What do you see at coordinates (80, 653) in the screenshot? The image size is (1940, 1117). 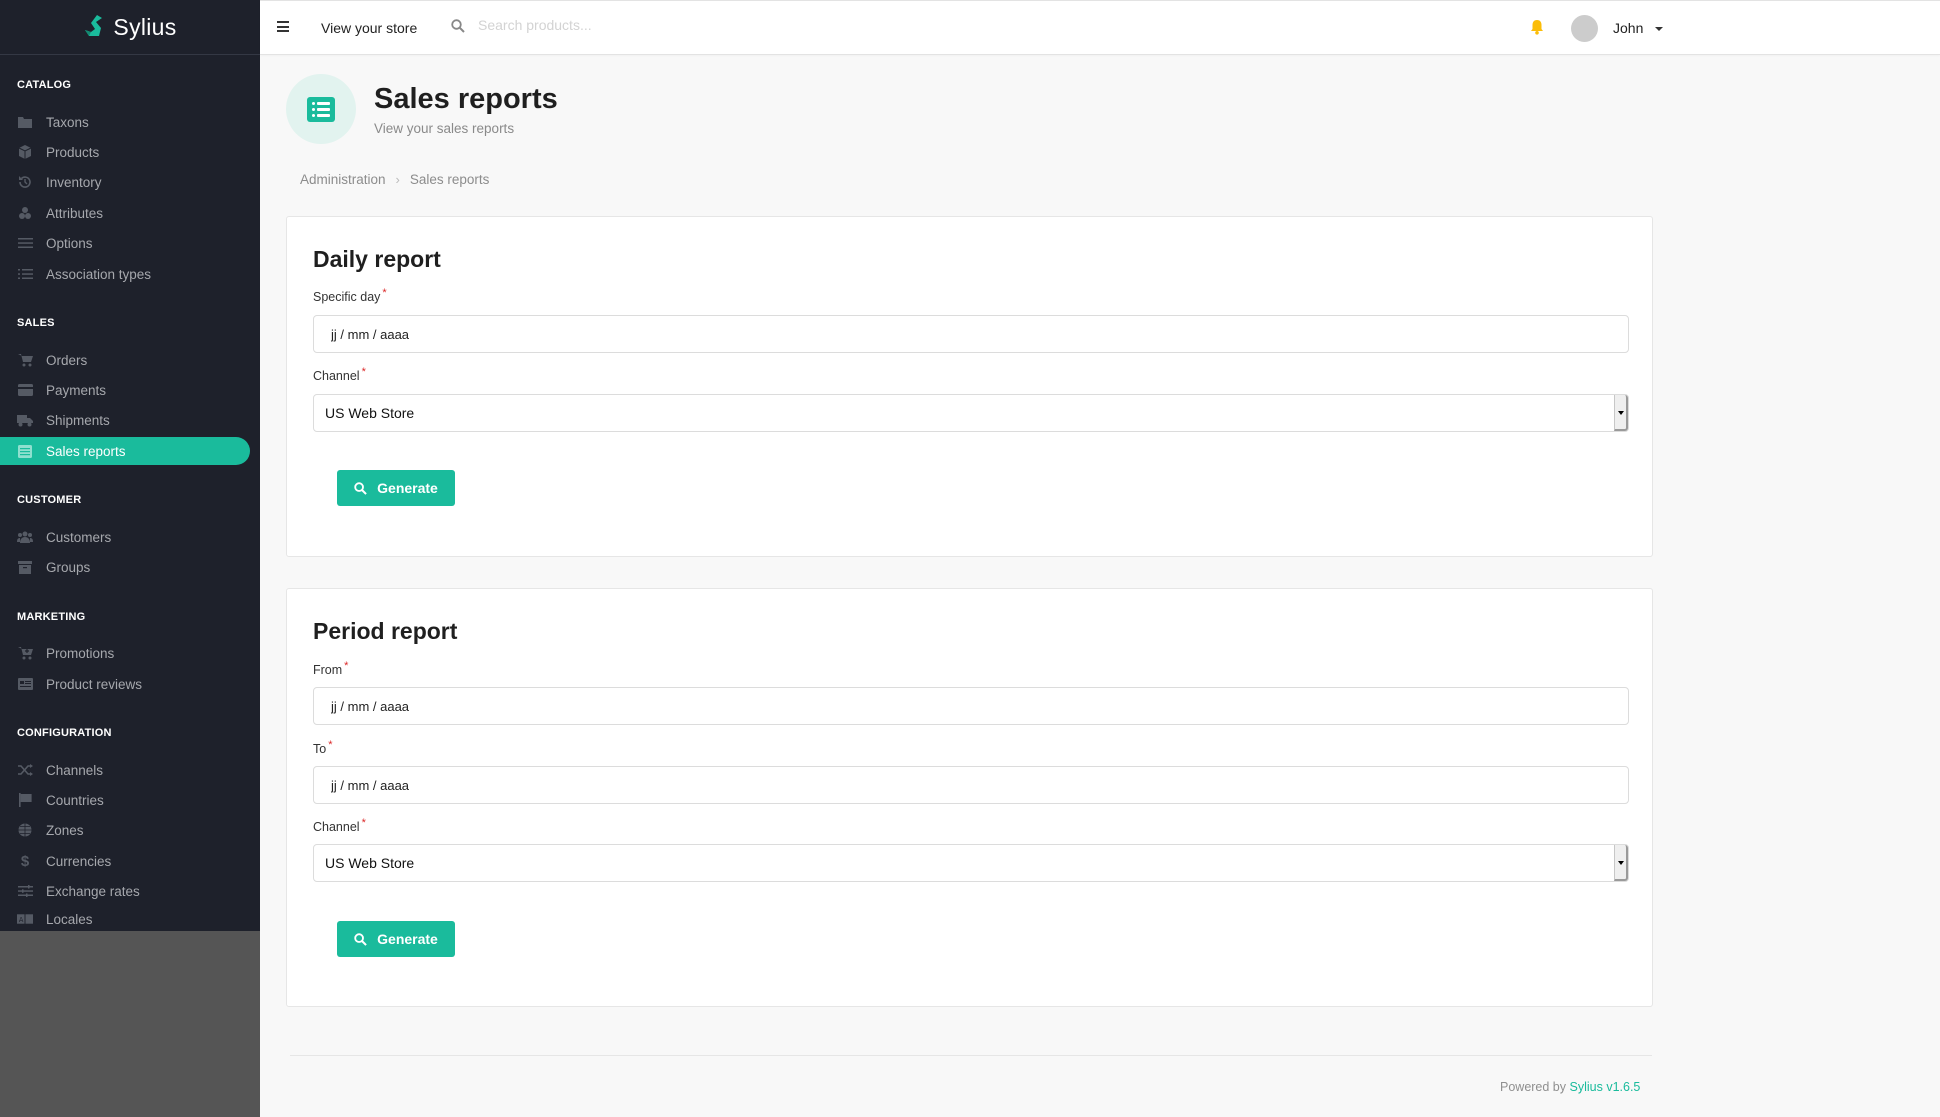 I see `sidebar-item-label: Promotions` at bounding box center [80, 653].